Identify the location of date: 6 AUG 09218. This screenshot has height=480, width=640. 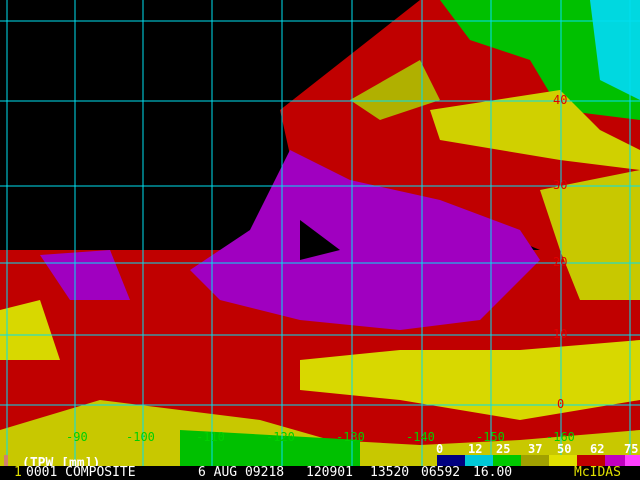
(241, 472).